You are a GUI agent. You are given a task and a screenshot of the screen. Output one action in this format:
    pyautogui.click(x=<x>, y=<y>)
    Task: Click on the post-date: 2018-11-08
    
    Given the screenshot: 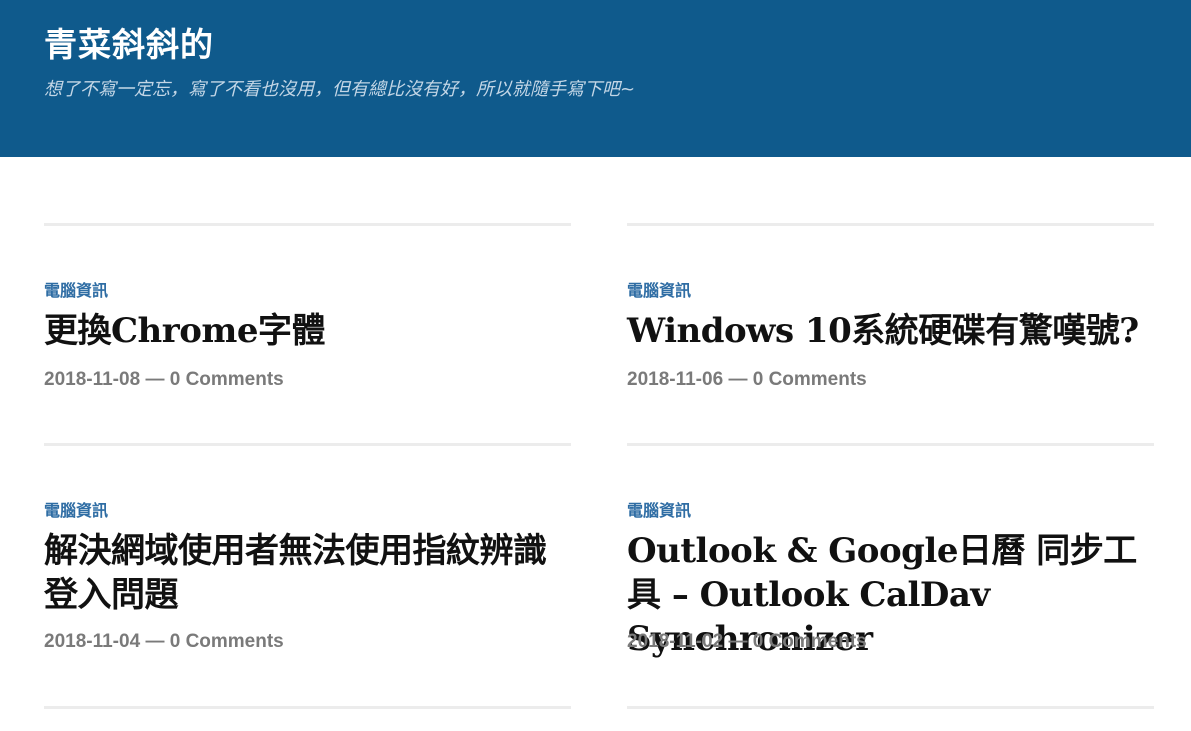 What is the action you would take?
    pyautogui.click(x=92, y=379)
    